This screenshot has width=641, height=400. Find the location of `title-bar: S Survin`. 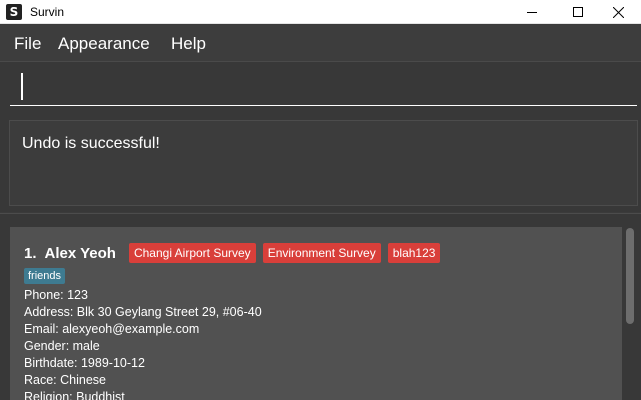

title-bar: S Survin is located at coordinates (320, 12).